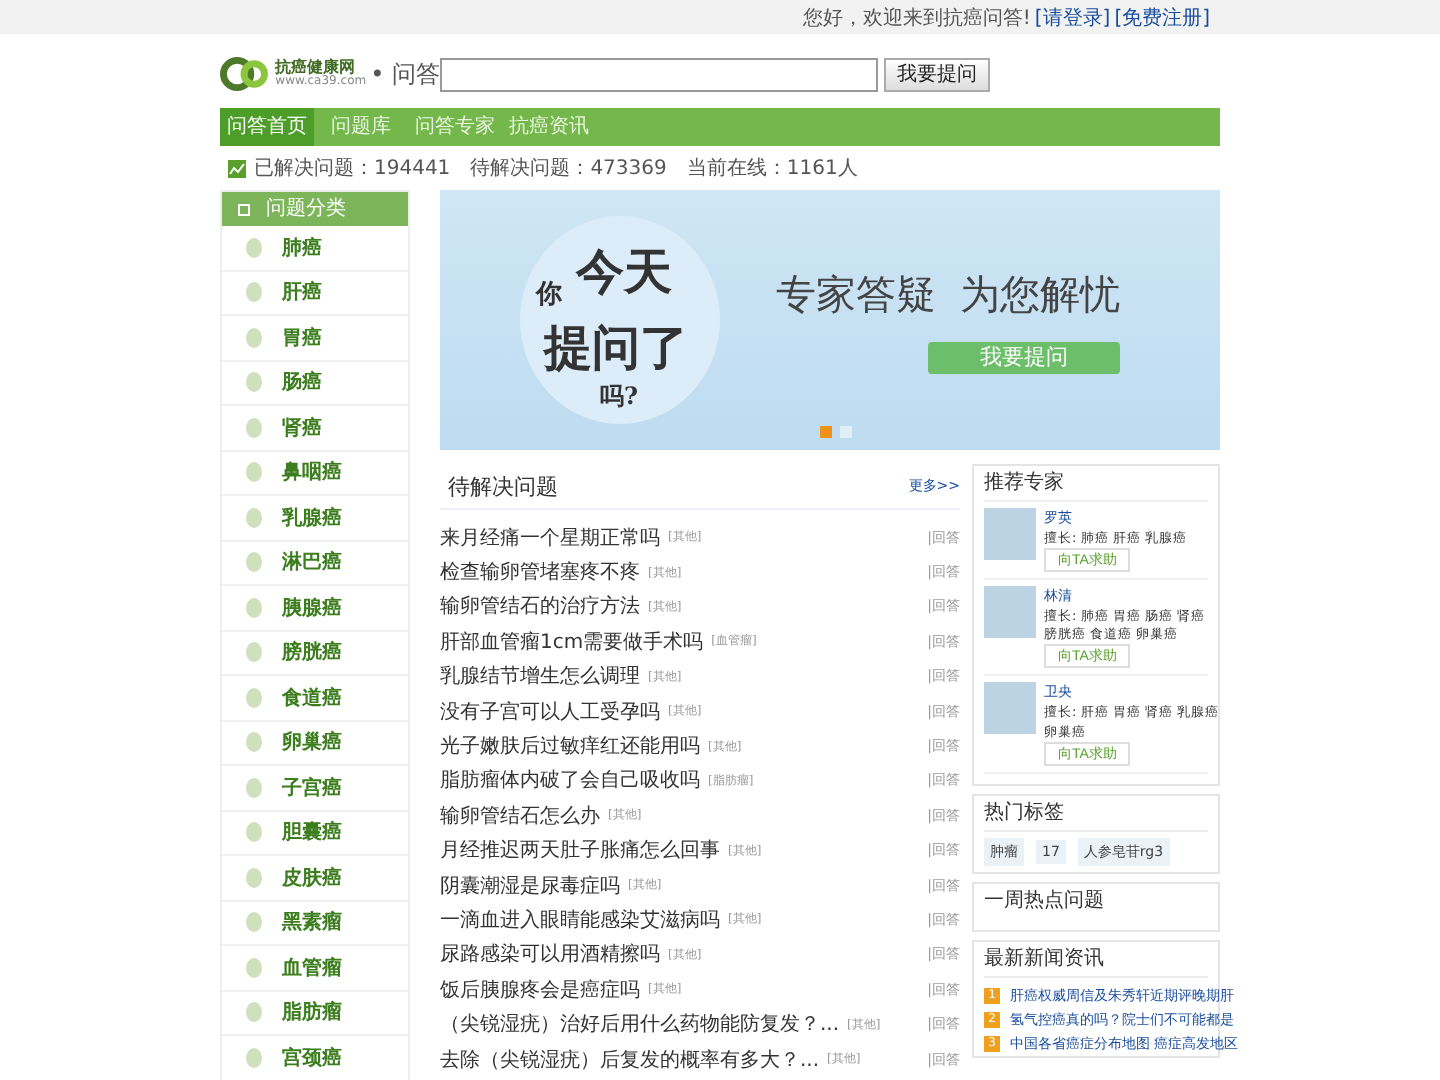 This screenshot has width=1440, height=1080. Describe the element at coordinates (659, 74) in the screenshot. I see `search-field` at that location.